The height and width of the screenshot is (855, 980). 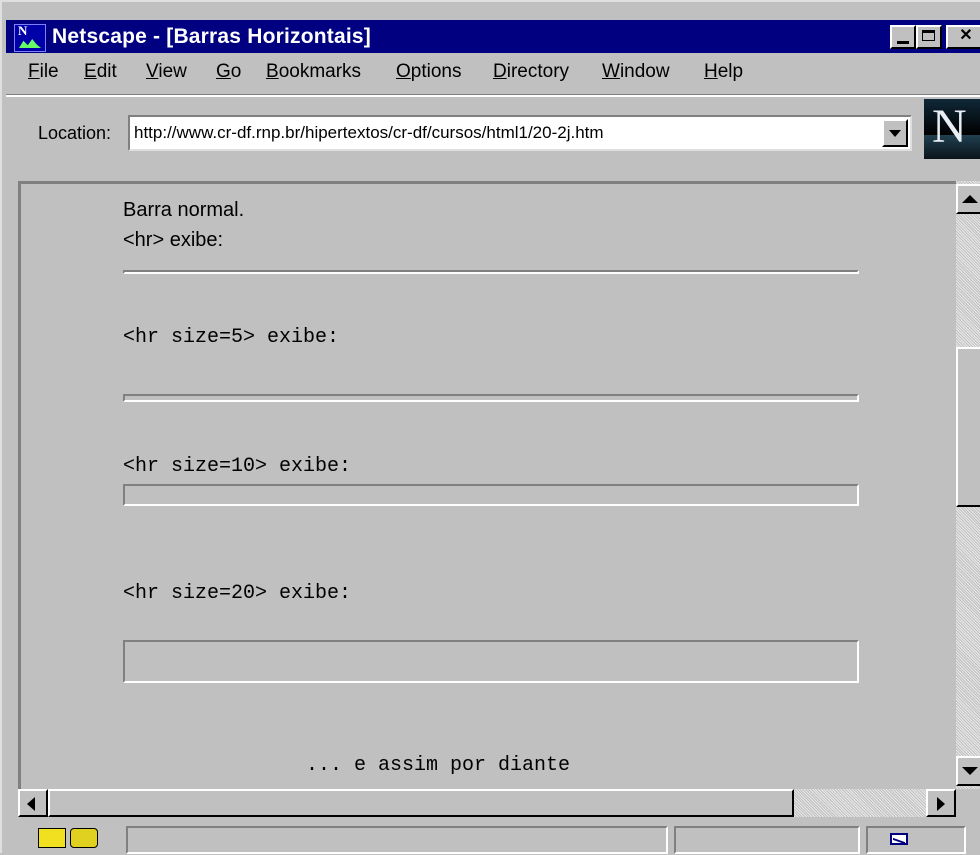 What do you see at coordinates (397, 840) in the screenshot?
I see `status-message-field` at bounding box center [397, 840].